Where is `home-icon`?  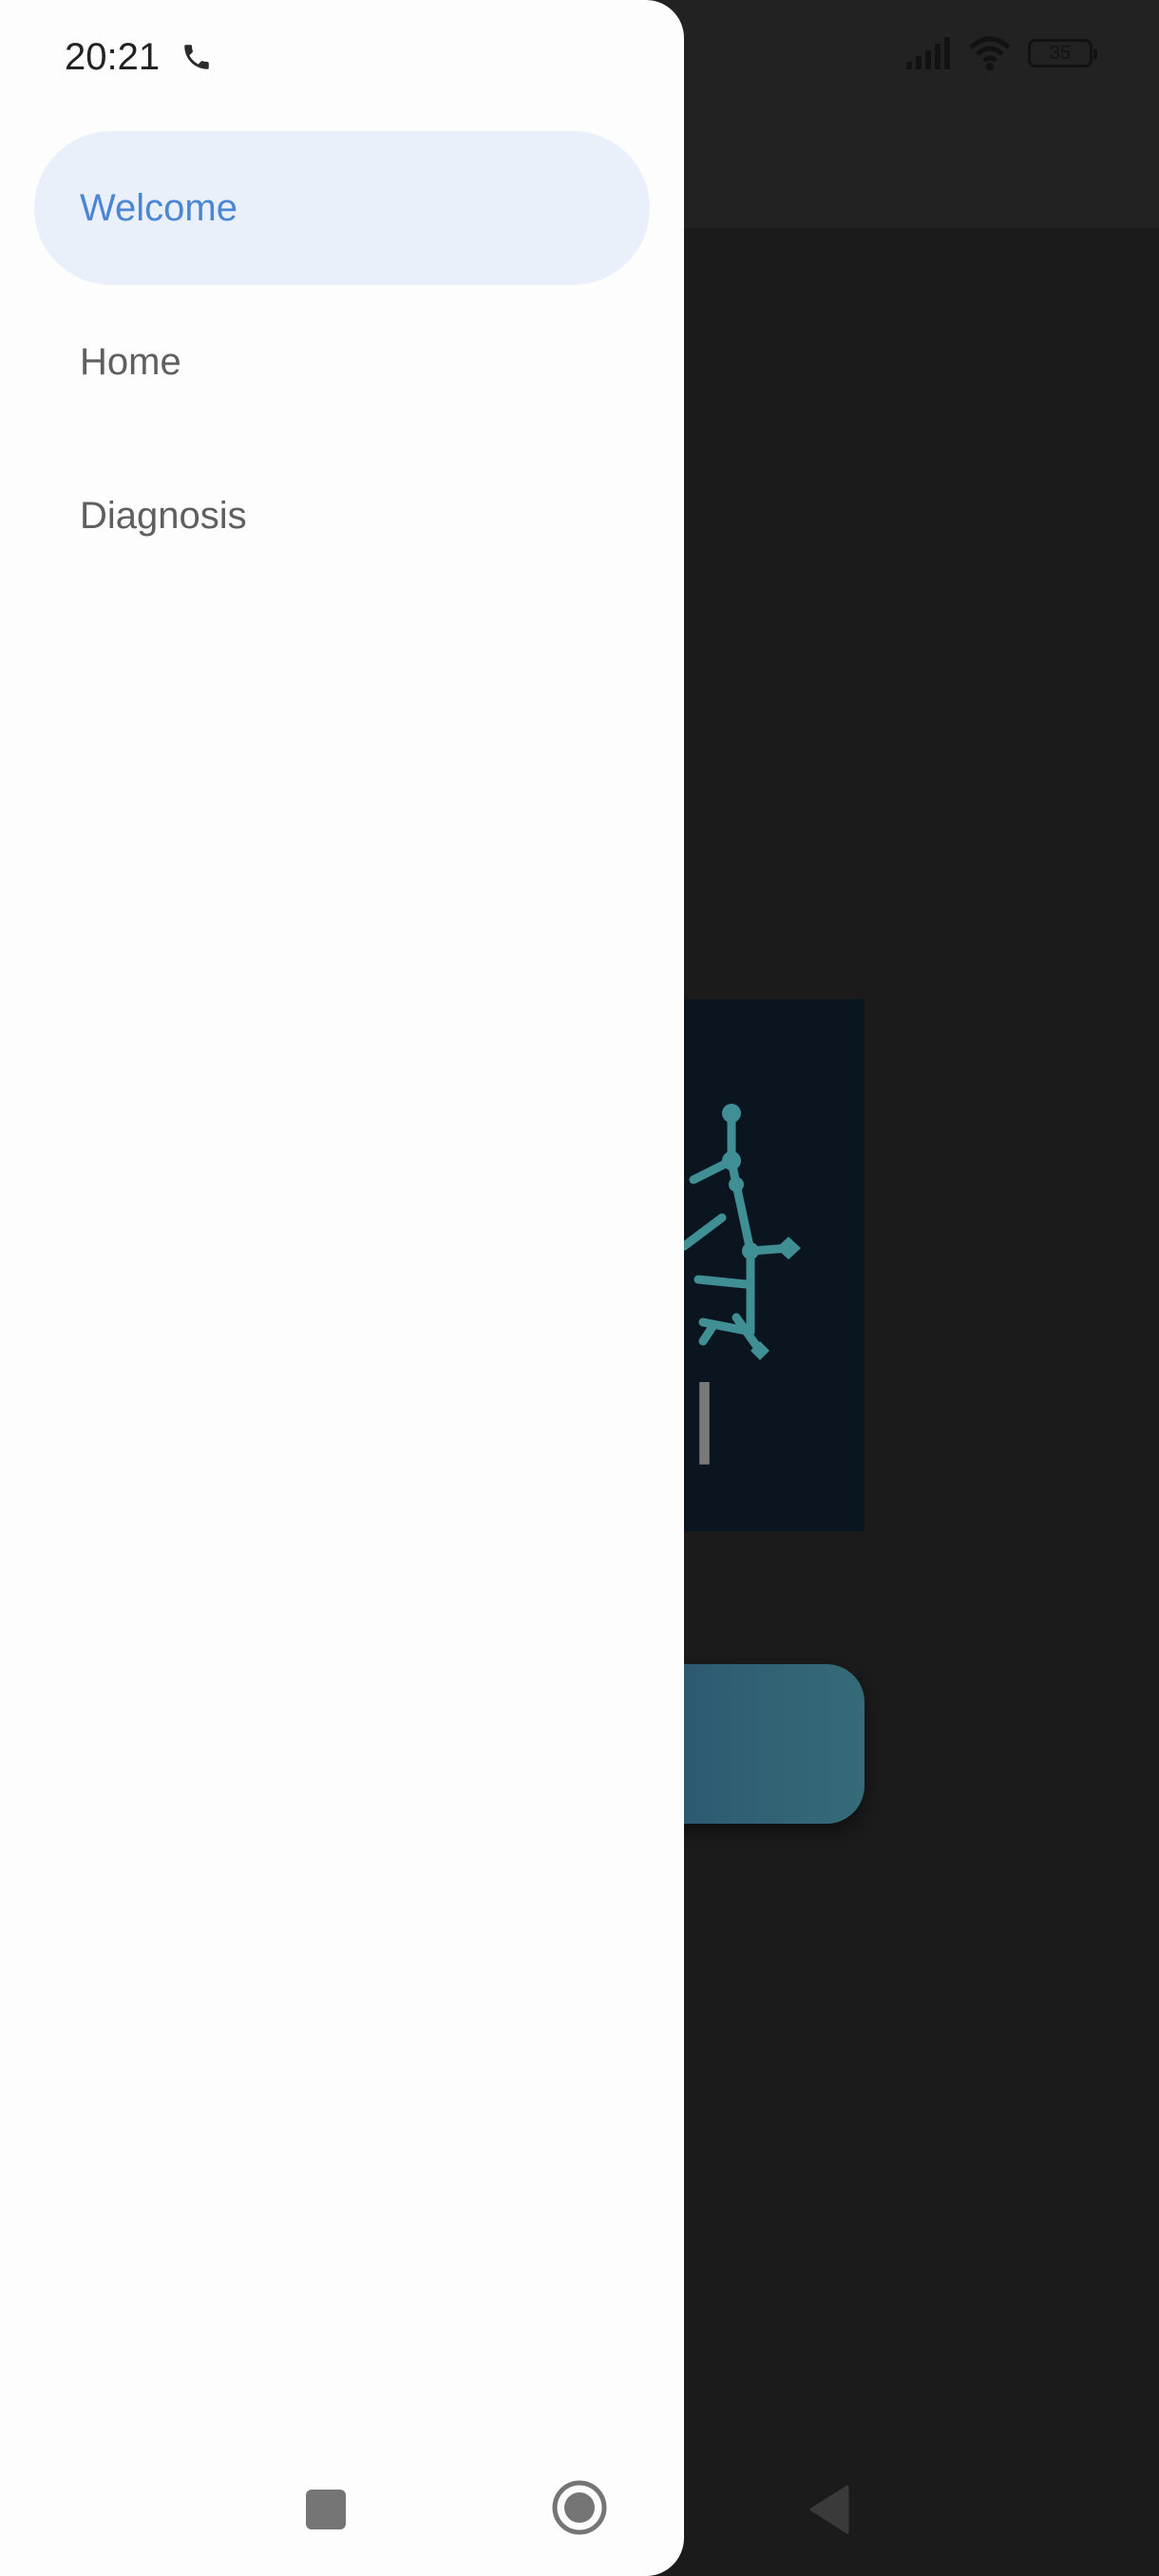
home-icon is located at coordinates (579, 2507).